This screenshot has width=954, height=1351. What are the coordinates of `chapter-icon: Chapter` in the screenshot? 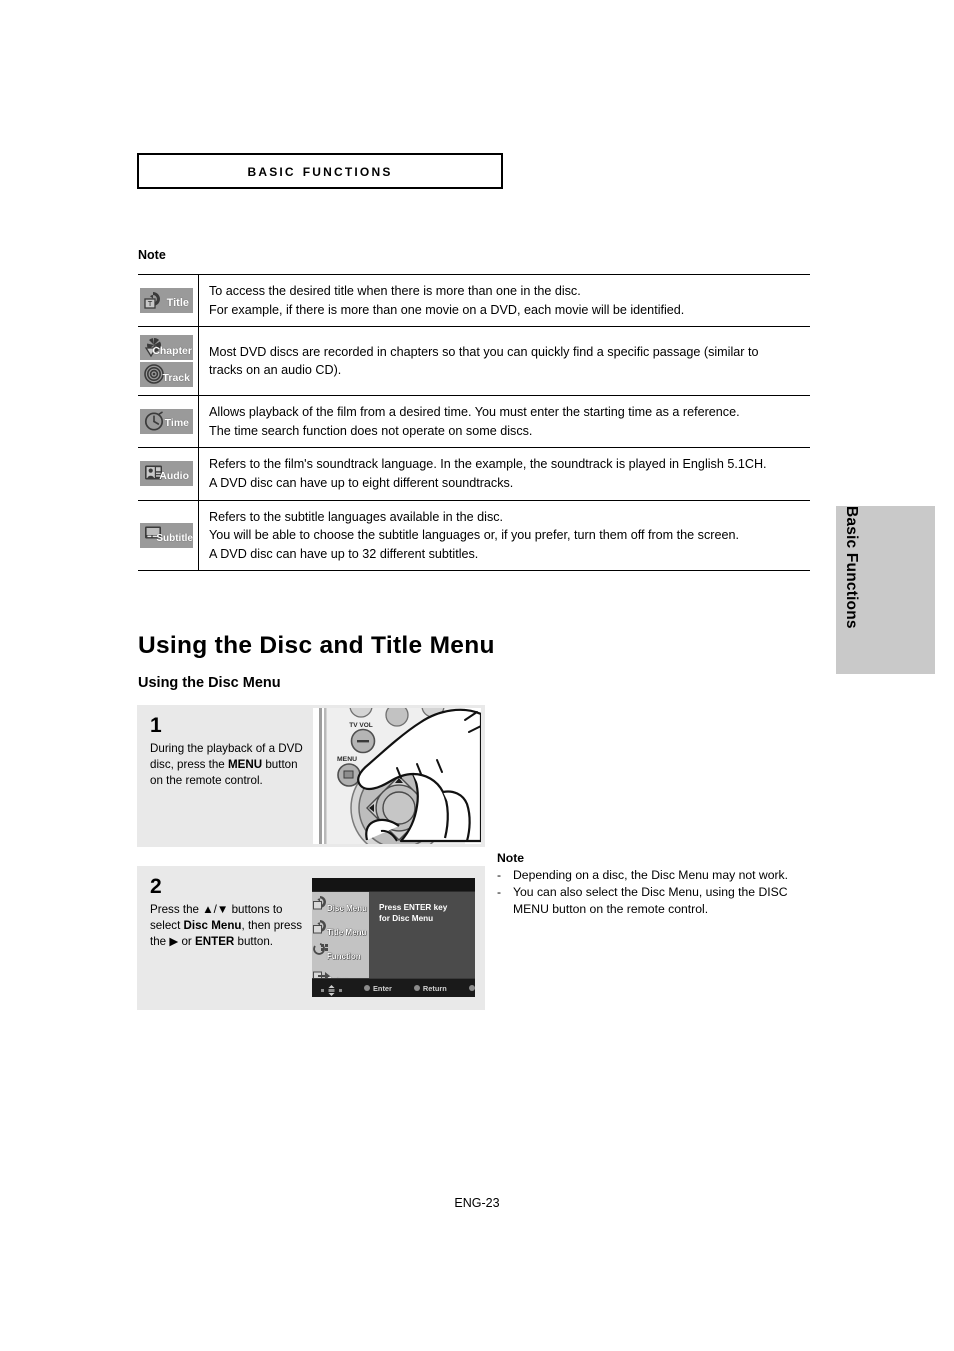 It's located at (166, 348).